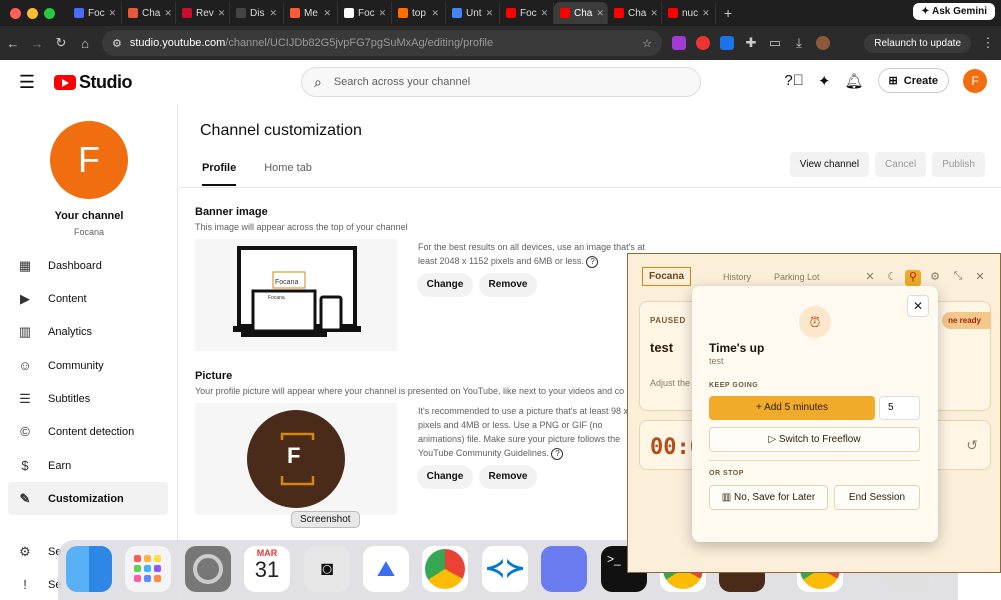 The width and height of the screenshot is (1001, 600). What do you see at coordinates (853, 81) in the screenshot?
I see `bell-icon: 🔔︎` at bounding box center [853, 81].